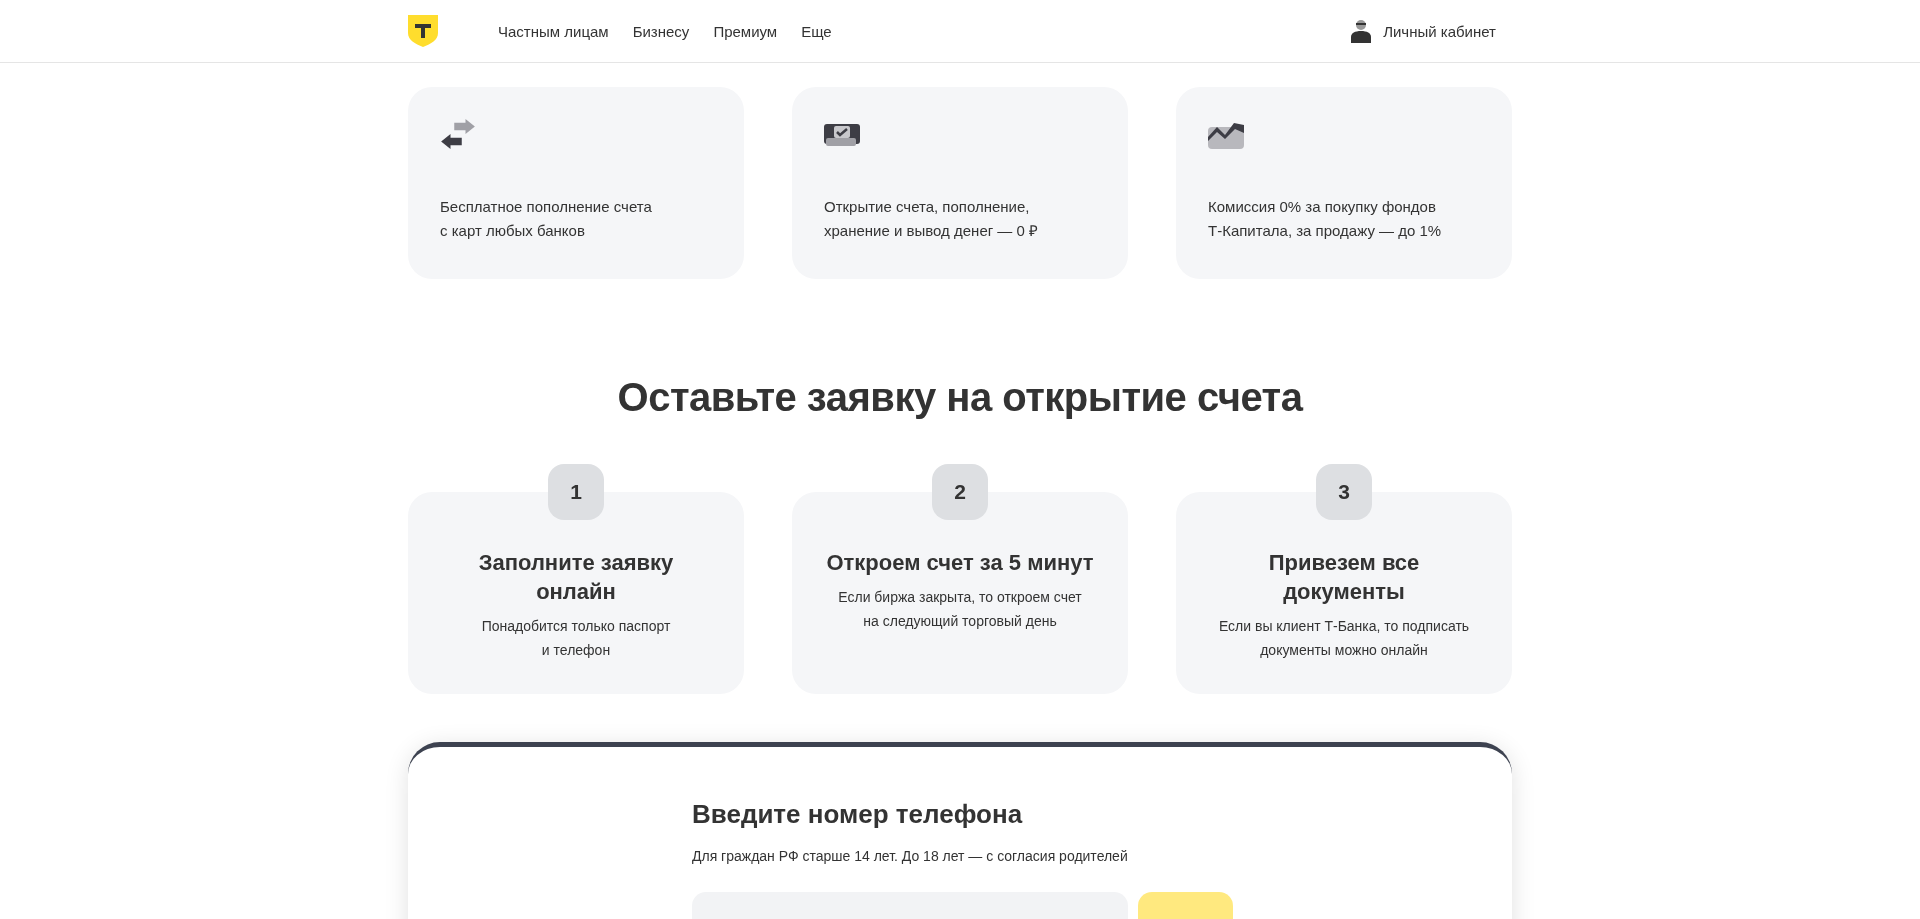 Image resolution: width=1920 pixels, height=919 pixels. I want to click on step-title: Привезем все документы, so click(1344, 577).